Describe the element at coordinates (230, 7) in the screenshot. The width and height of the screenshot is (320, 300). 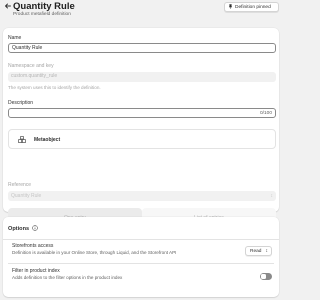
I see `pin-icon` at that location.